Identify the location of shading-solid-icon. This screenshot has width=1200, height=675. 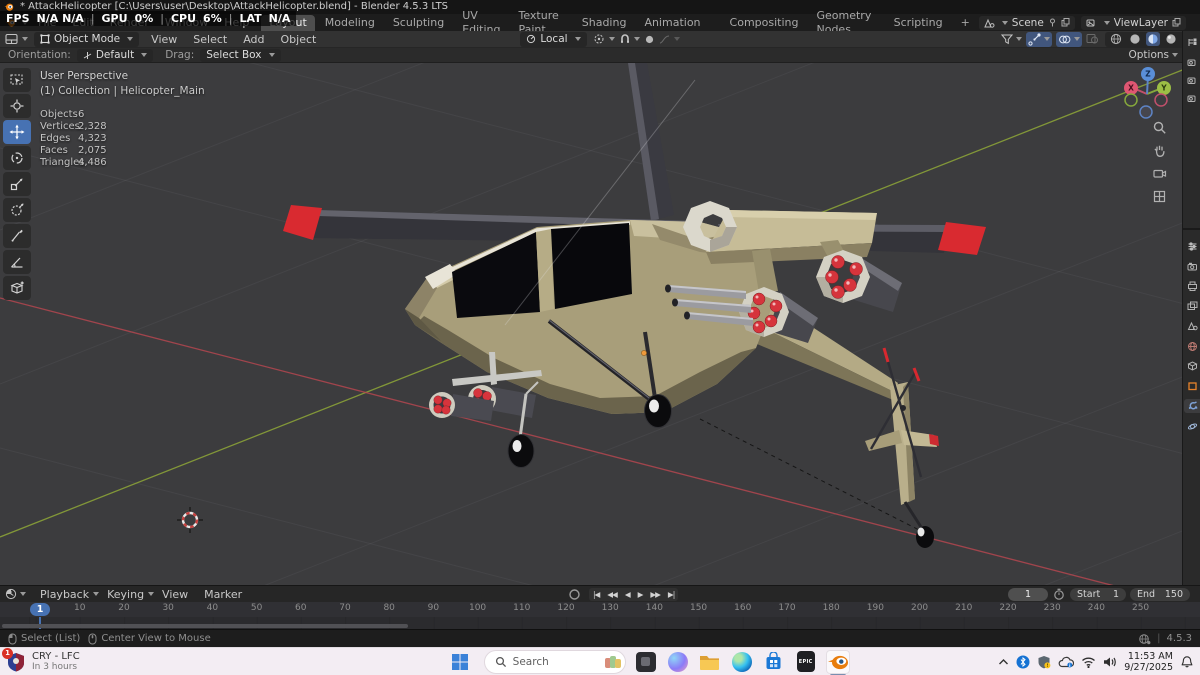
(1135, 39).